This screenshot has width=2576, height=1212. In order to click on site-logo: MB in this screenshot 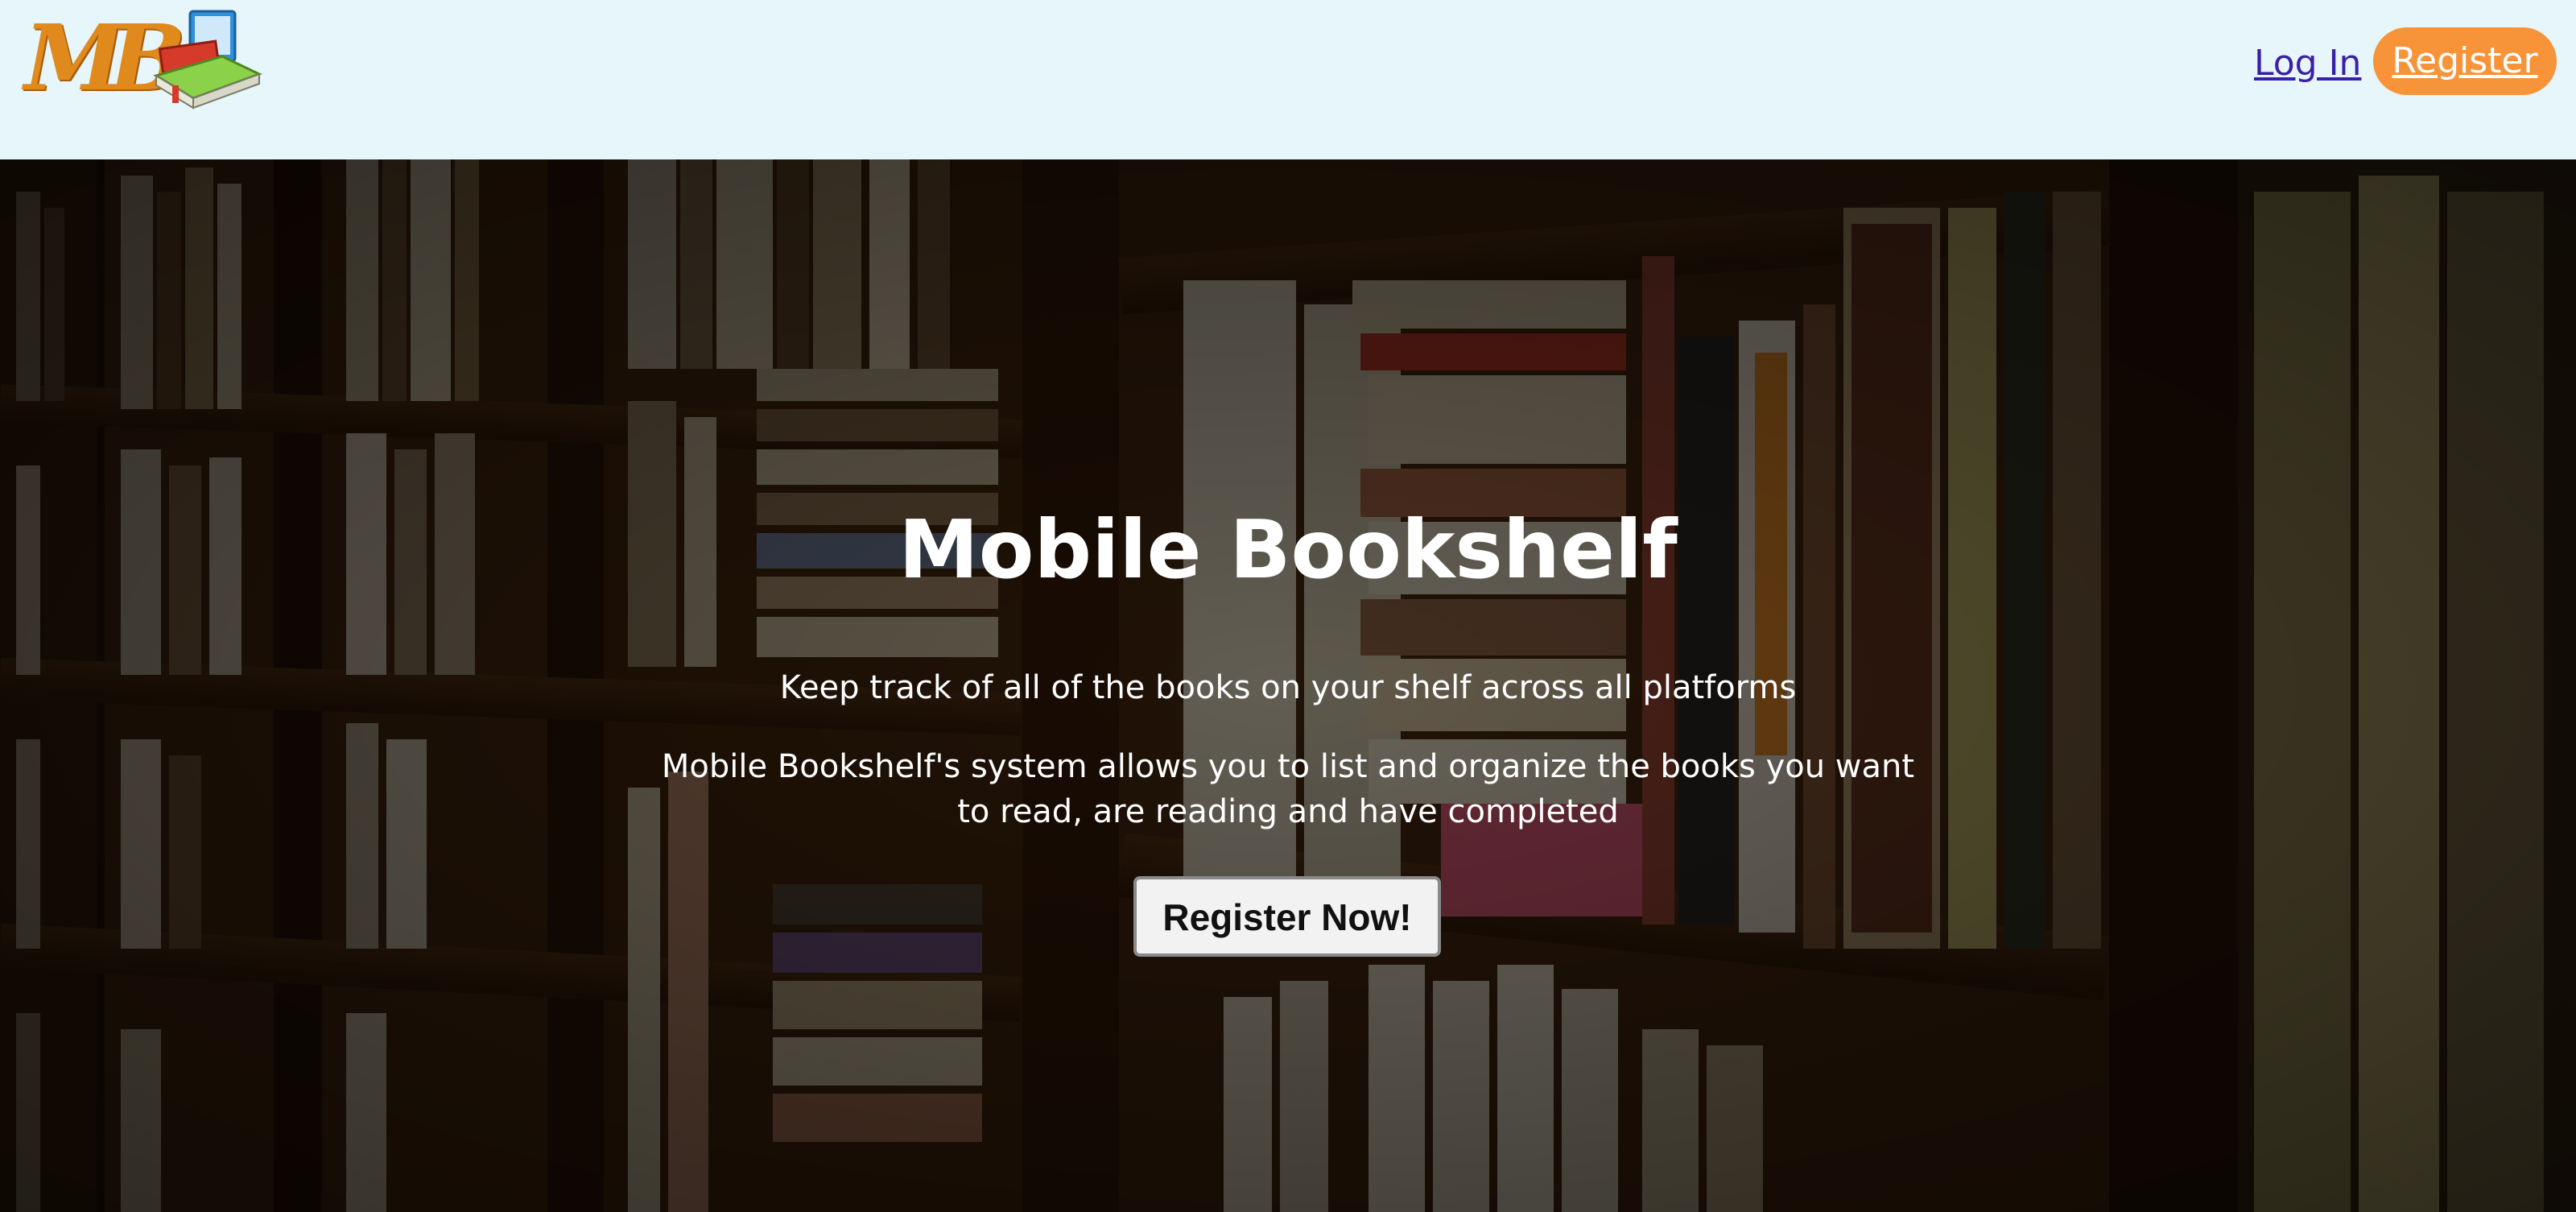, I will do `click(141, 59)`.